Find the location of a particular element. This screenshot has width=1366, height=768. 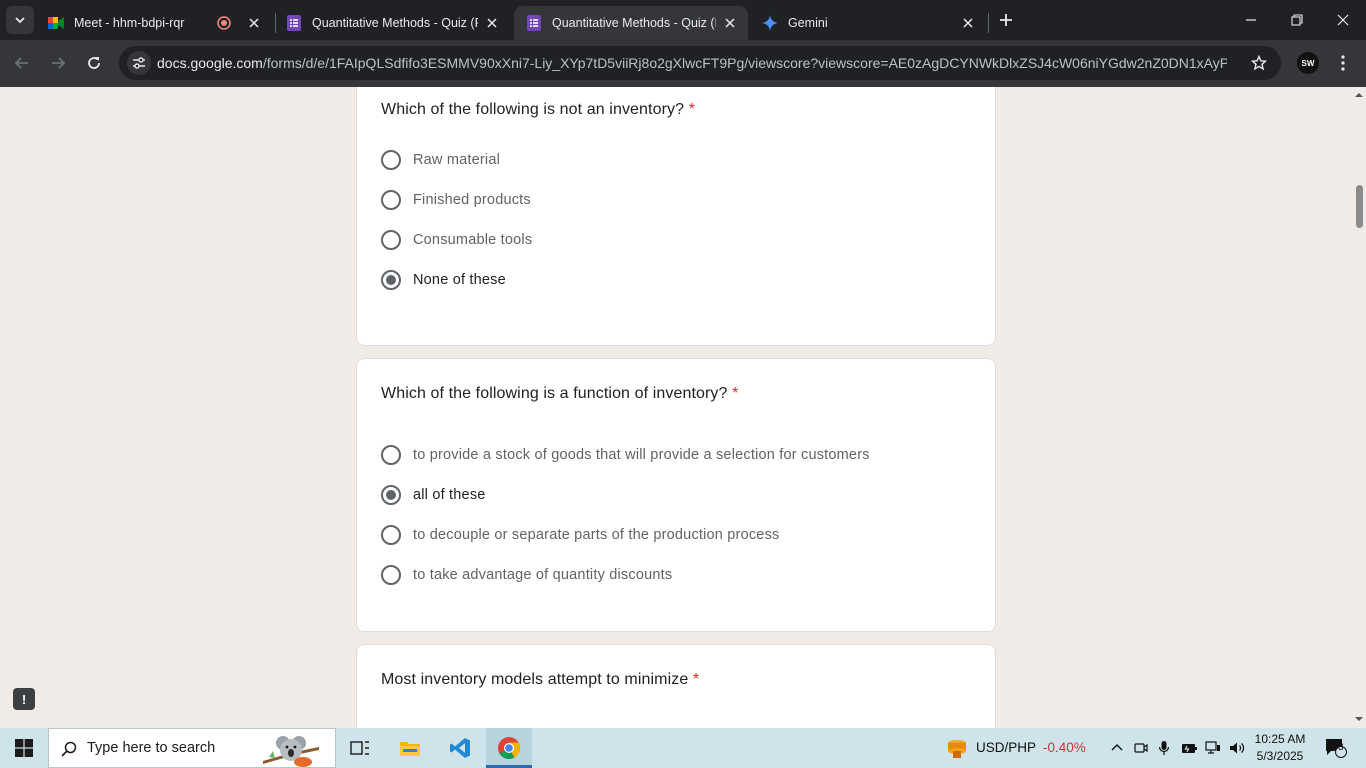

radio-option: Raw material is located at coordinates (440, 160).